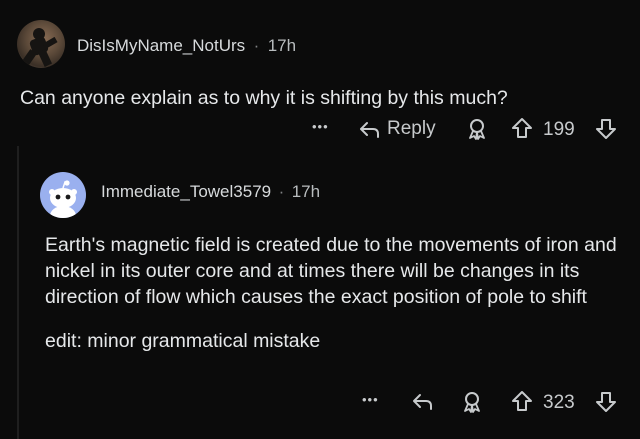  I want to click on comment-paragraph: edit: minor grammatical mistake, so click(183, 341).